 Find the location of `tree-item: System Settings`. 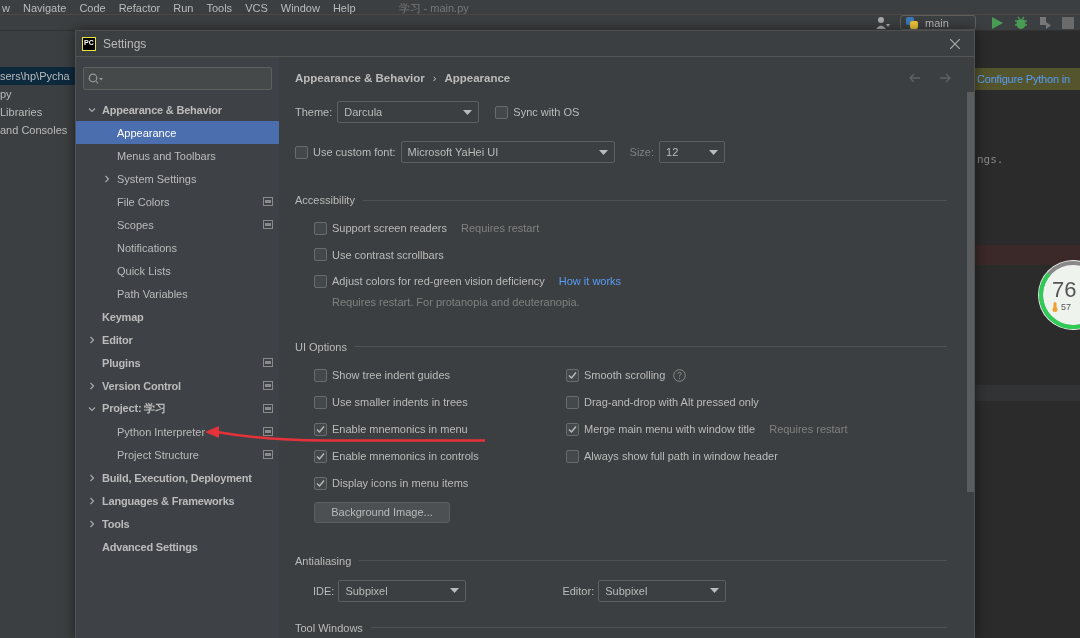

tree-item: System Settings is located at coordinates (177, 178).